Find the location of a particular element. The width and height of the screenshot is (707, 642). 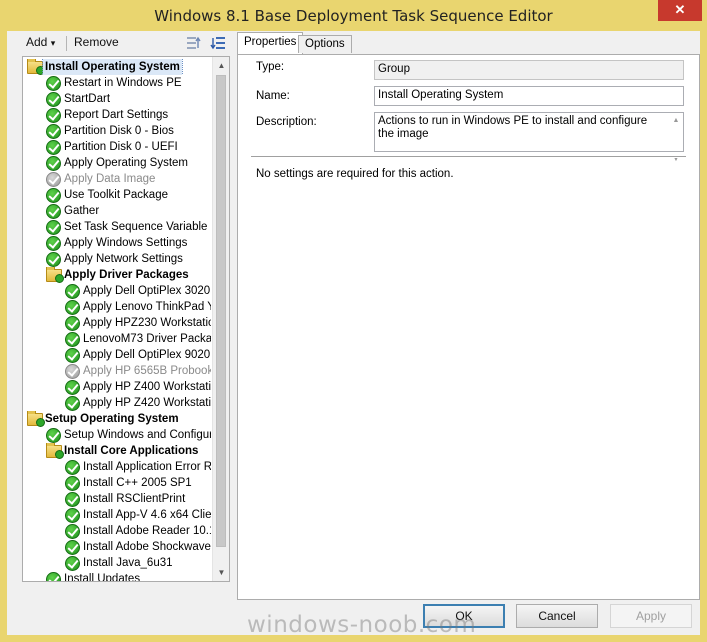

tree-item-label: Setup Windows and Configura is located at coordinates (137, 435).